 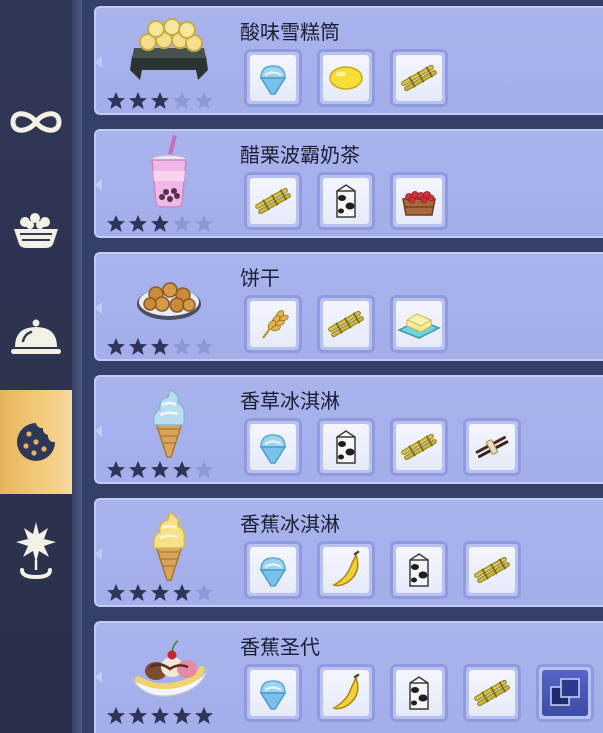 I want to click on infinity-icon, so click(x=36, y=122).